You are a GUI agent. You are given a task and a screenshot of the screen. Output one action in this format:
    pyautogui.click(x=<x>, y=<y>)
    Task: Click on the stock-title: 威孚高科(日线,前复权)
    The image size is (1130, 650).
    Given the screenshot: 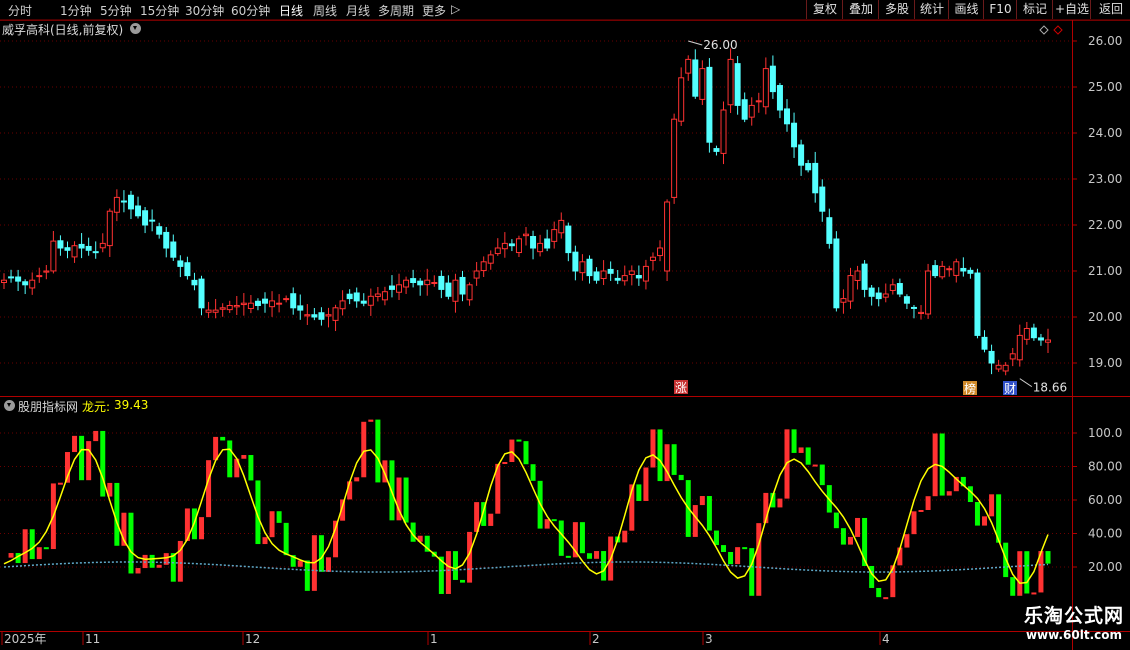 What is the action you would take?
    pyautogui.click(x=63, y=30)
    